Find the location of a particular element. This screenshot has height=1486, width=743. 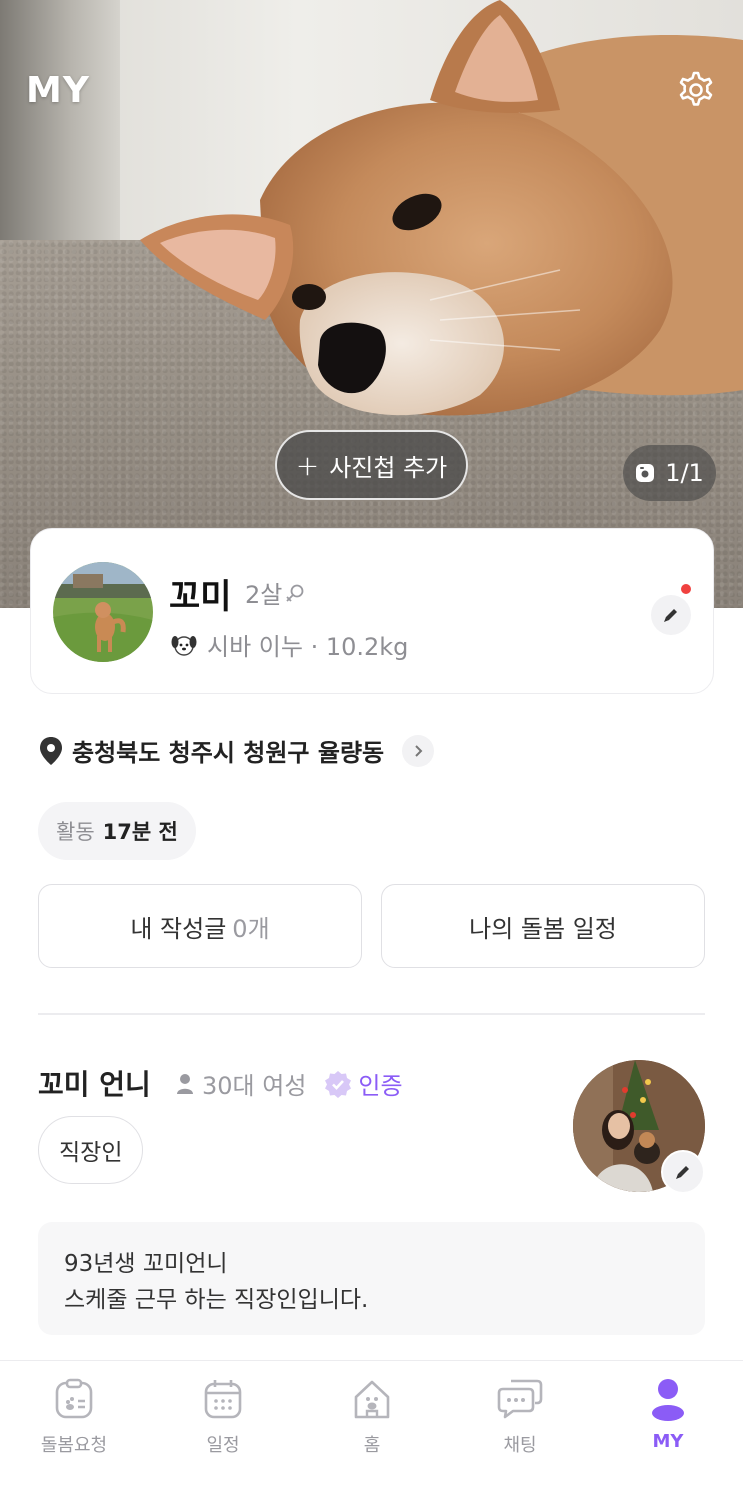

photo-icon is located at coordinates (645, 473).